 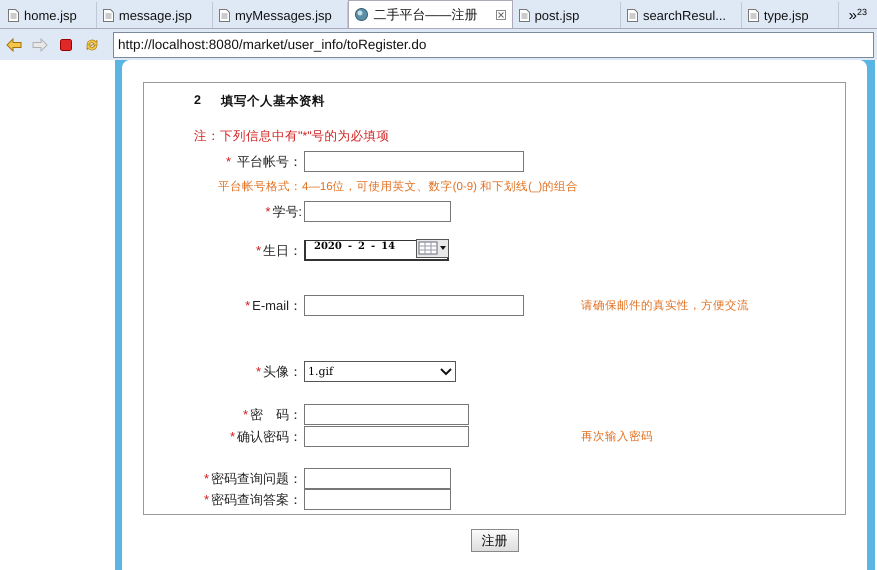 I want to click on date-picker: 2020 - 2 - 14, so click(x=376, y=250).